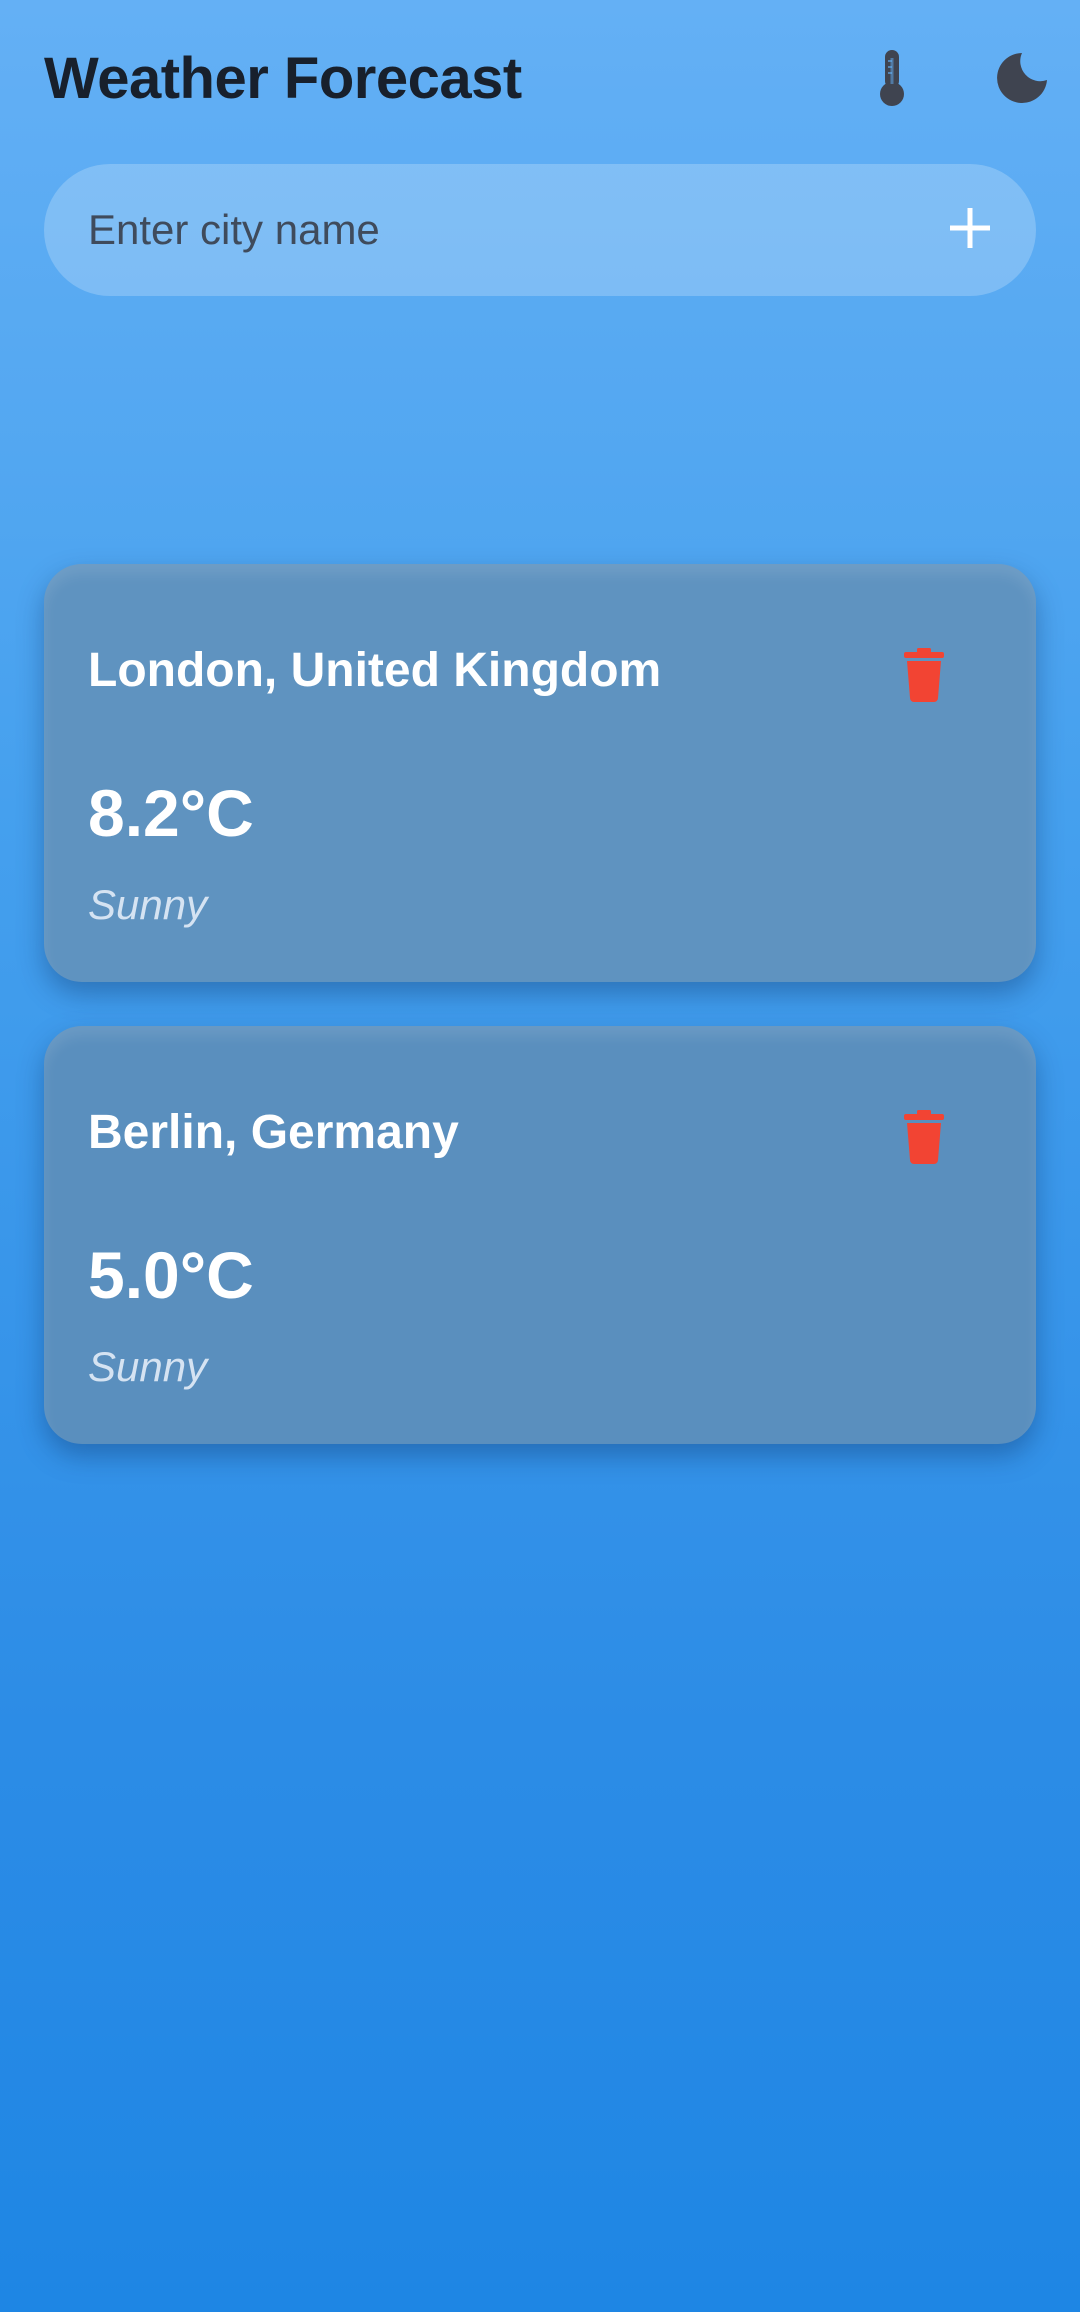 This screenshot has height=2312, width=1080. I want to click on city-search-bar, so click(540, 230).